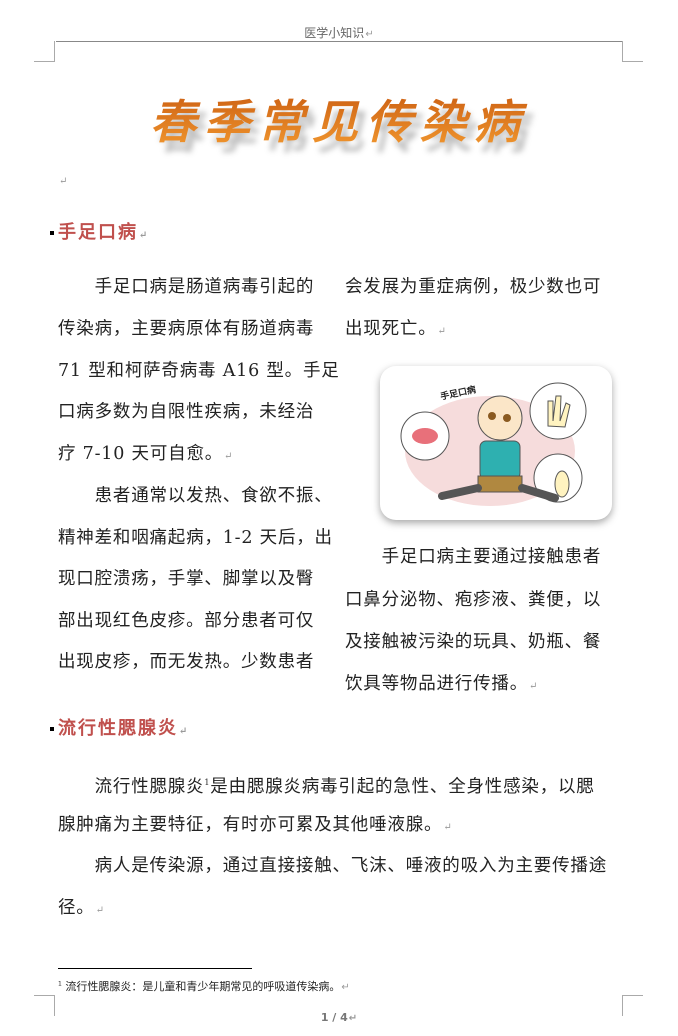 The width and height of the screenshot is (678, 1036). What do you see at coordinates (255, 825) in the screenshot?
I see `paragraph-line: 腺肿痛为主要特征，有时亦可累及其他唾液腺。↵` at bounding box center [255, 825].